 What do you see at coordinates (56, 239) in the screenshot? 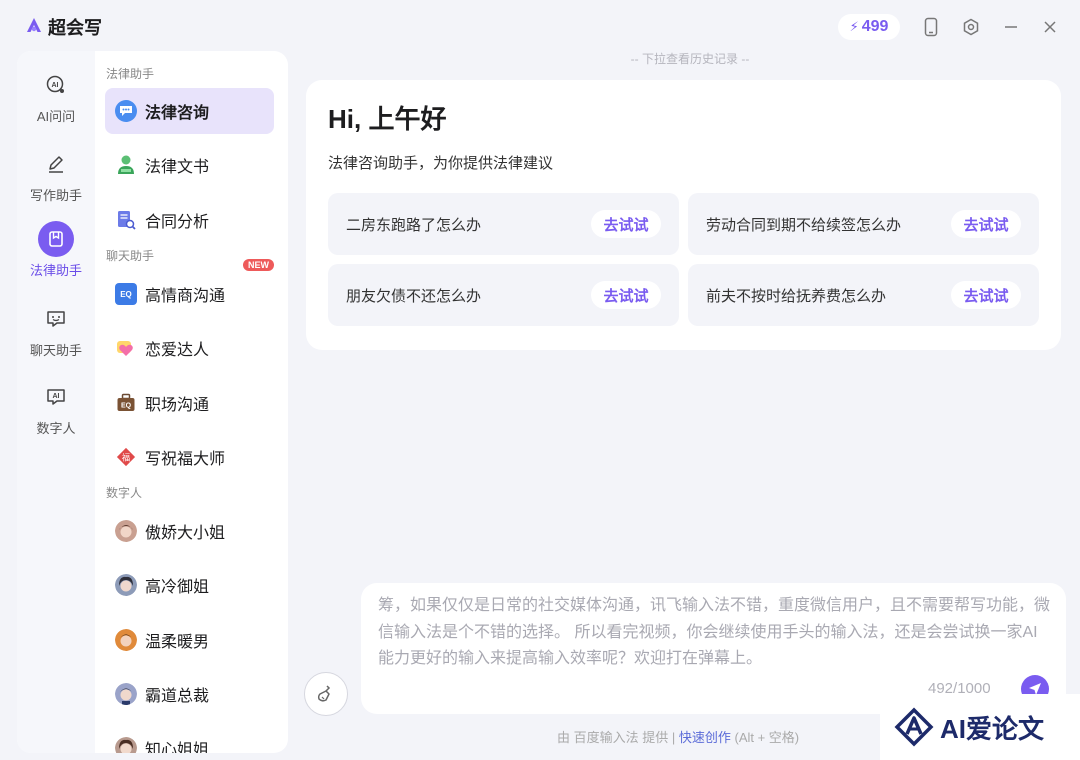
I see `legal-book-icon` at bounding box center [56, 239].